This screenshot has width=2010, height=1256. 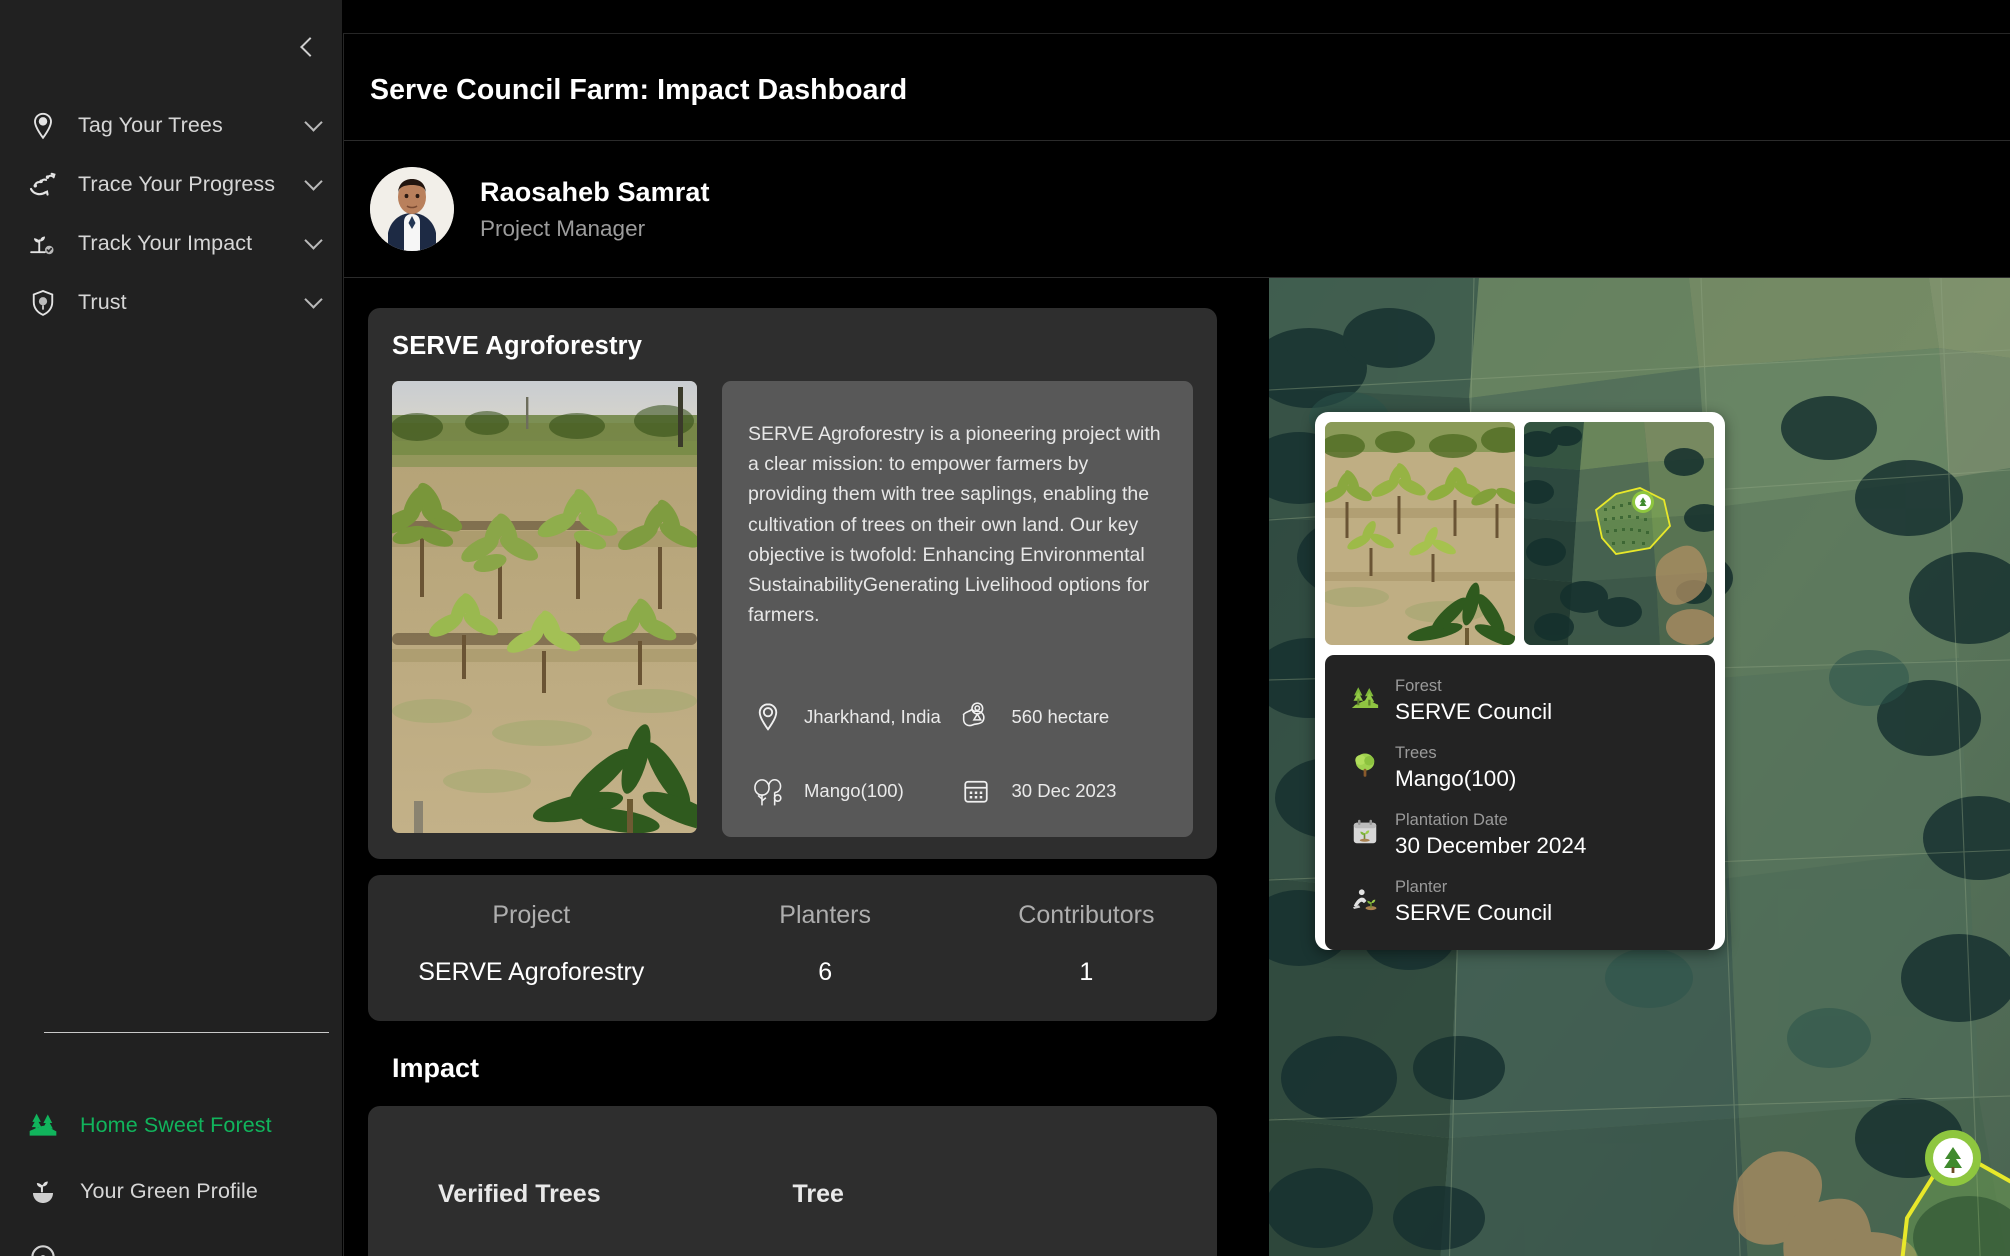 I want to click on impact-header-tree: Tree, so click(x=818, y=1193).